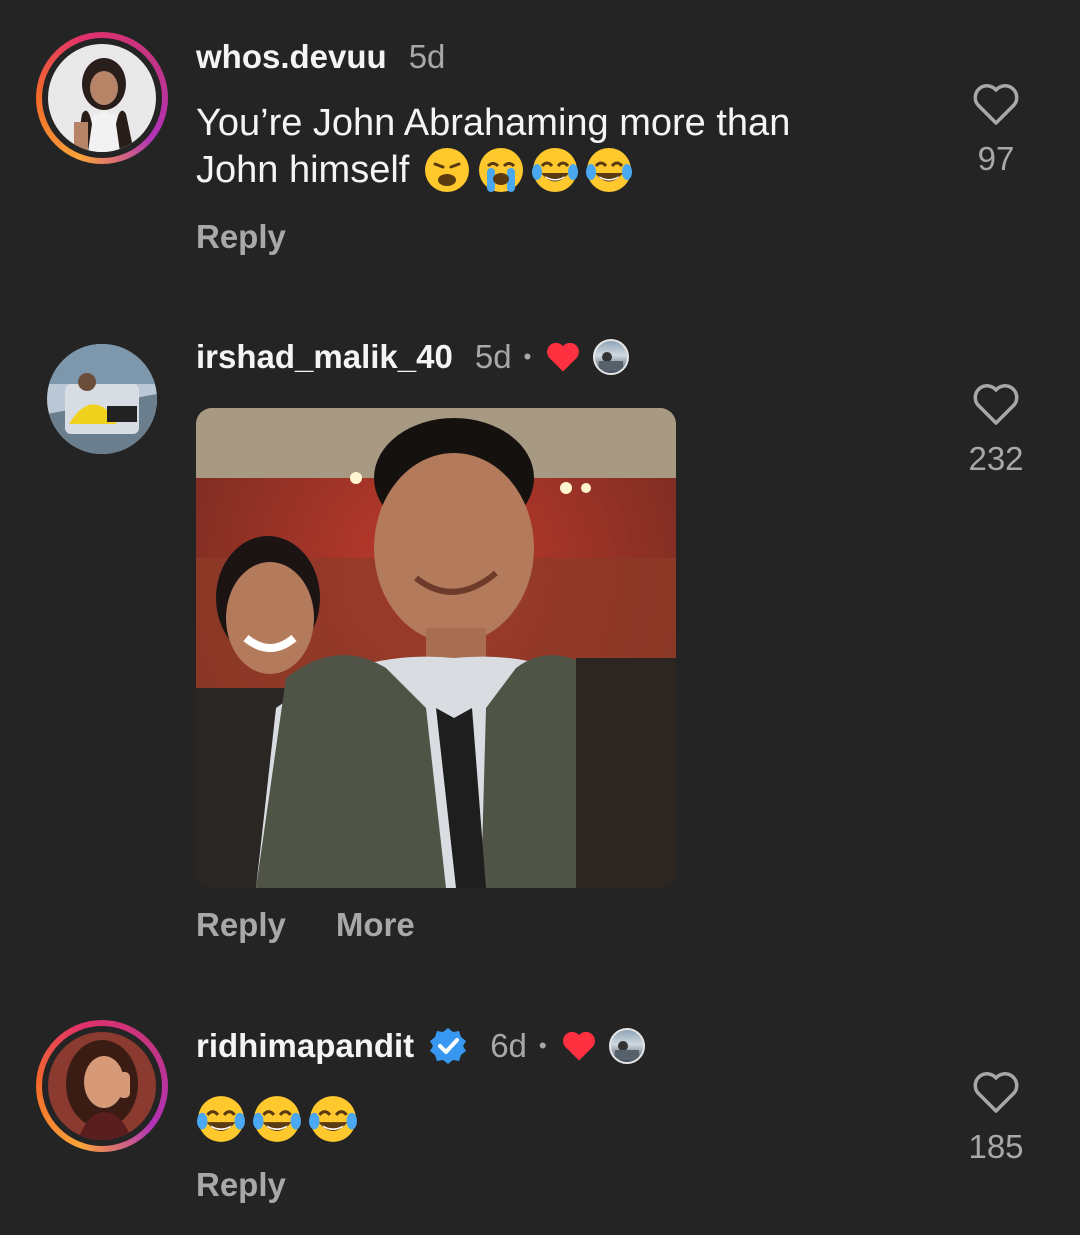  Describe the element at coordinates (996, 158) in the screenshot. I see `like-count: 97` at that location.